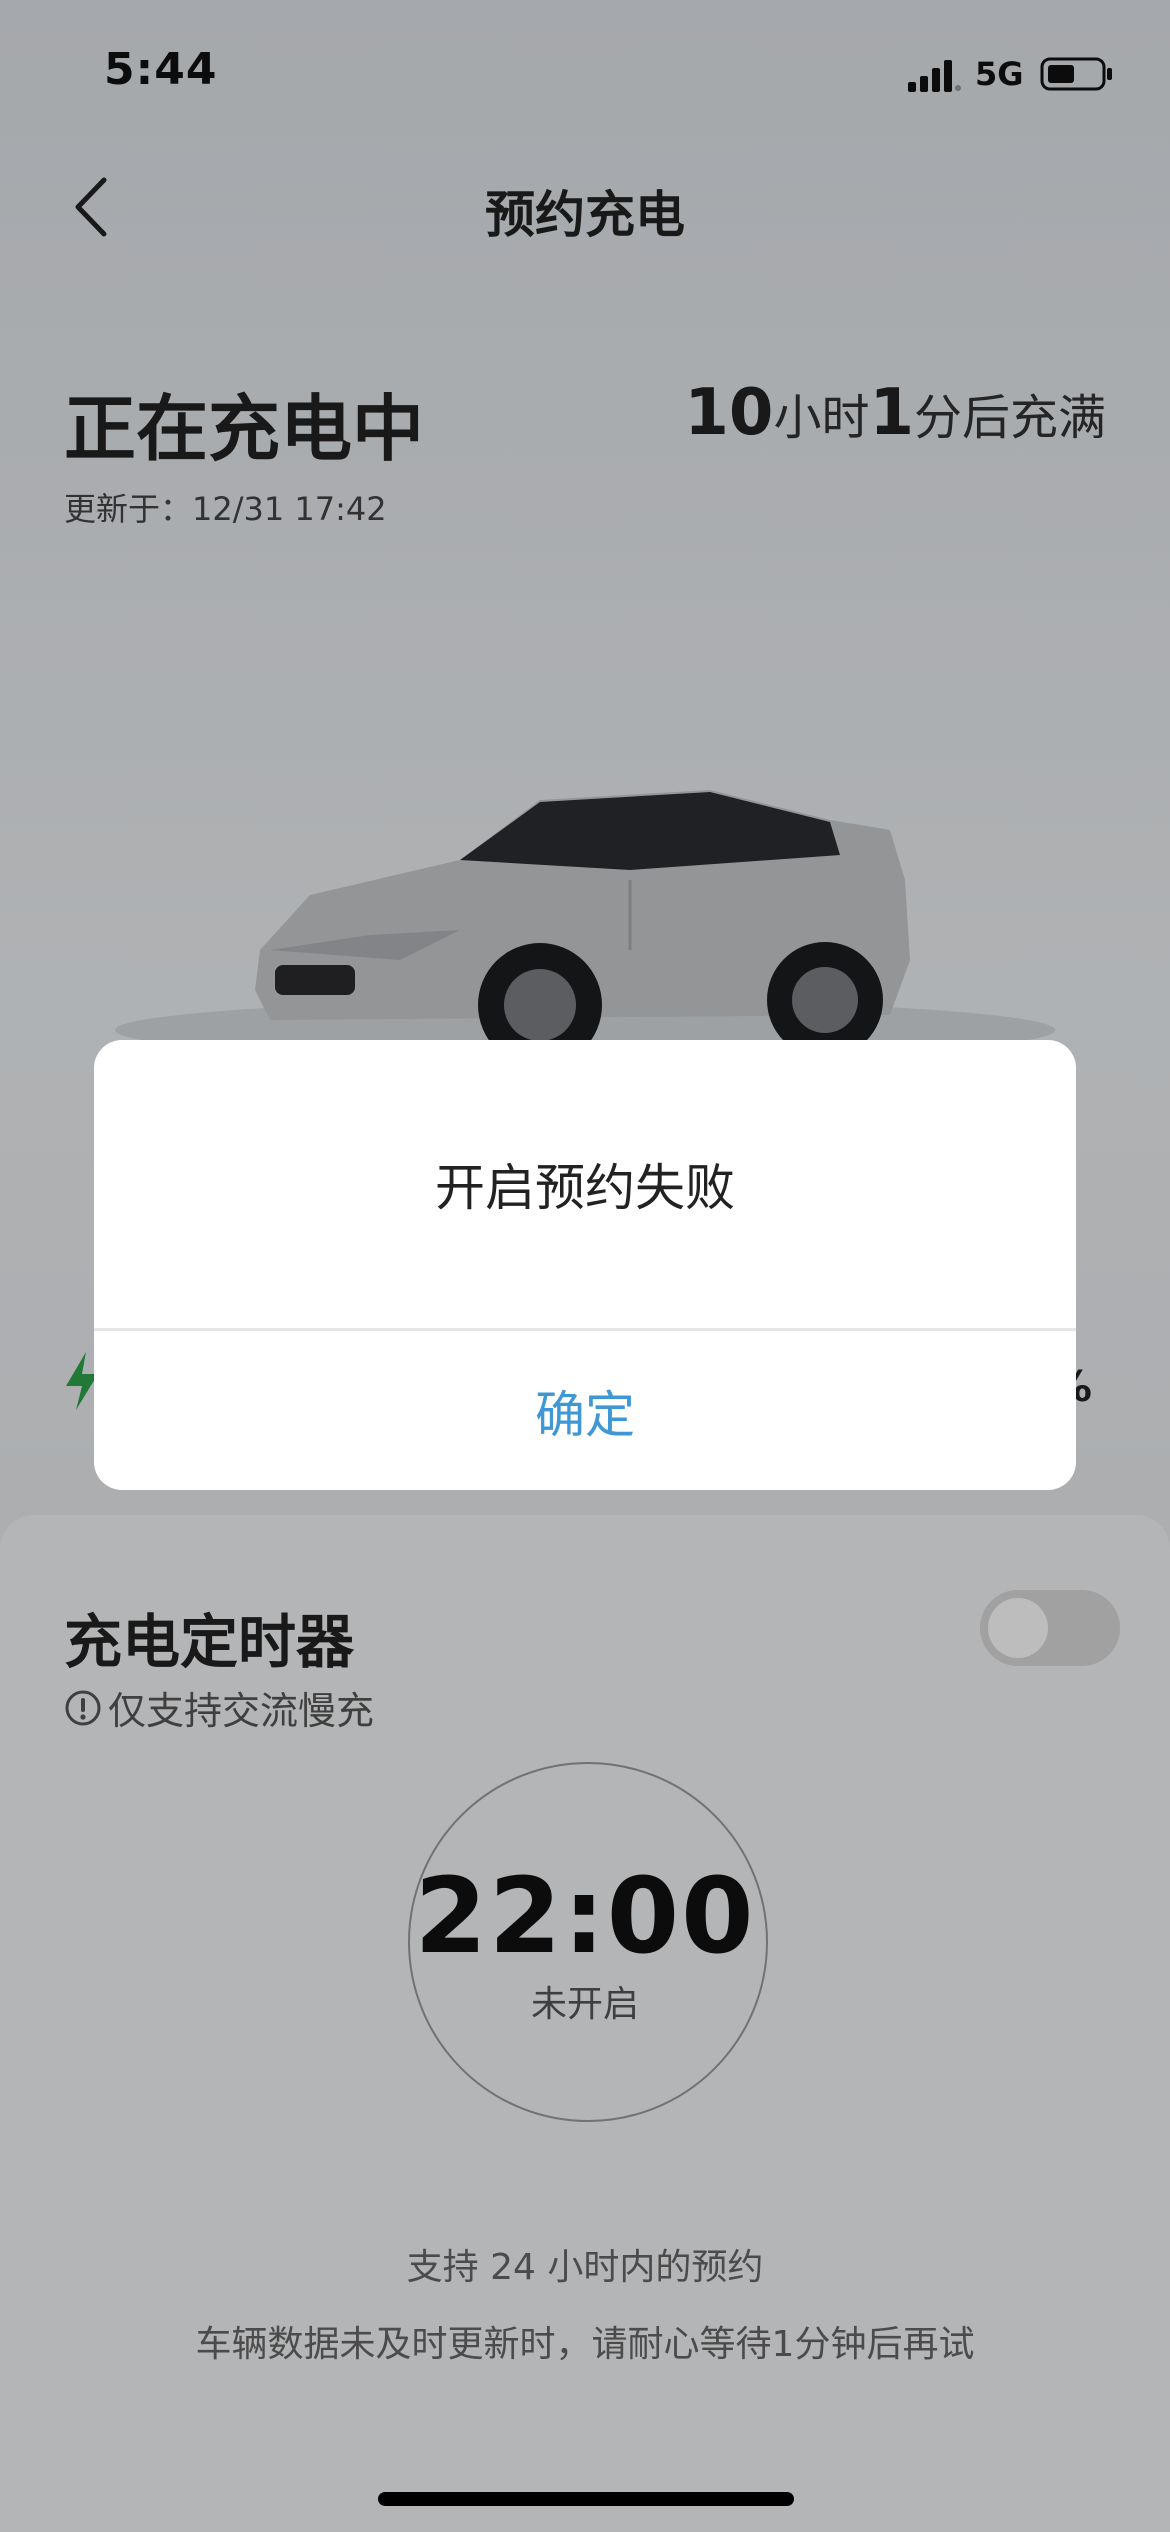  Describe the element at coordinates (586, 2499) in the screenshot. I see `home-indicator` at that location.